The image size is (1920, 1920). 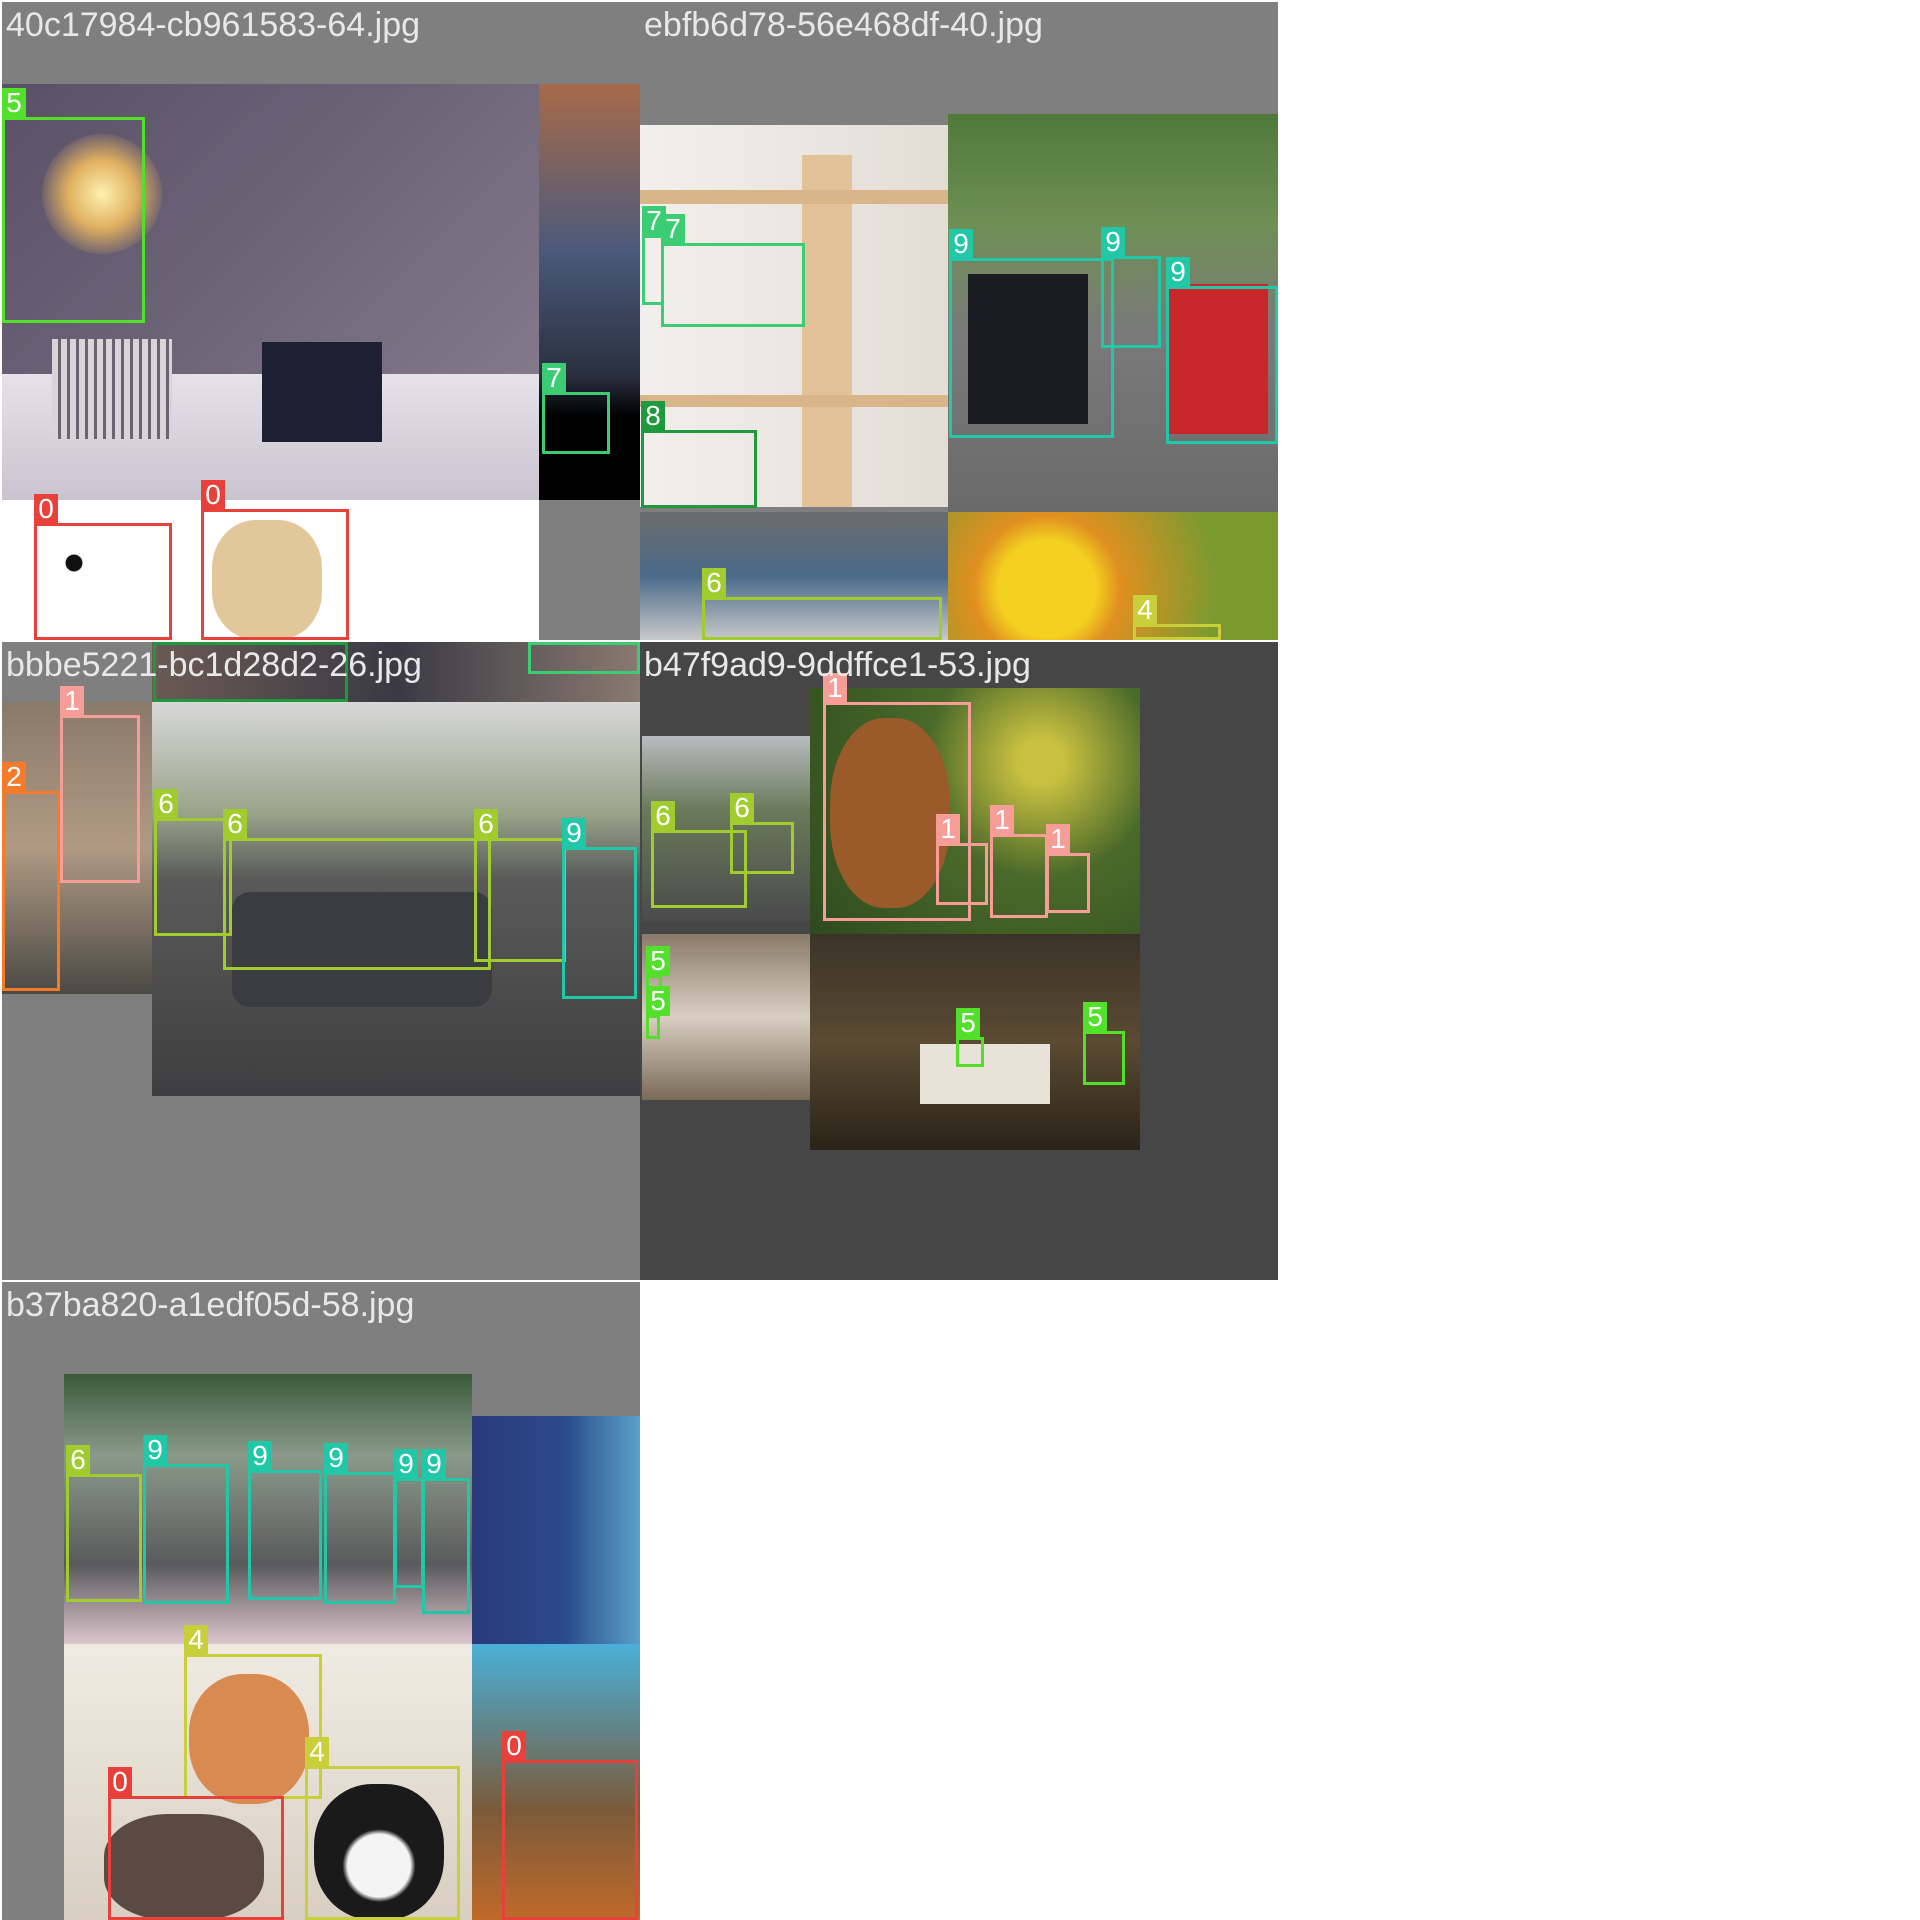 What do you see at coordinates (1104, 1043) in the screenshot?
I see `bbox-lamp-4: 5` at bounding box center [1104, 1043].